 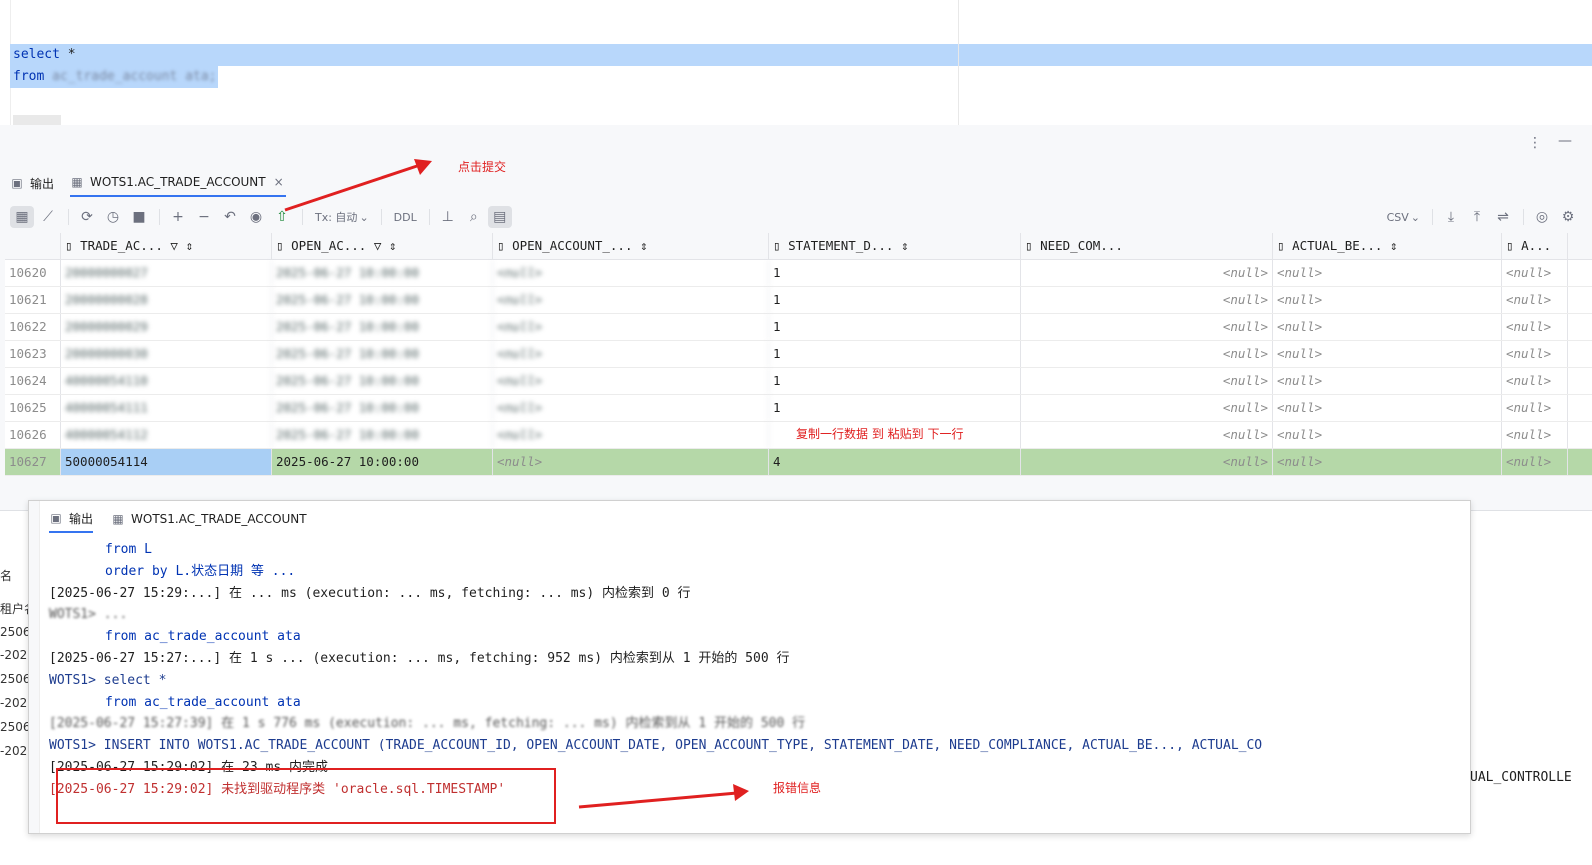 I want to click on table-cell: 4, so click(x=895, y=462).